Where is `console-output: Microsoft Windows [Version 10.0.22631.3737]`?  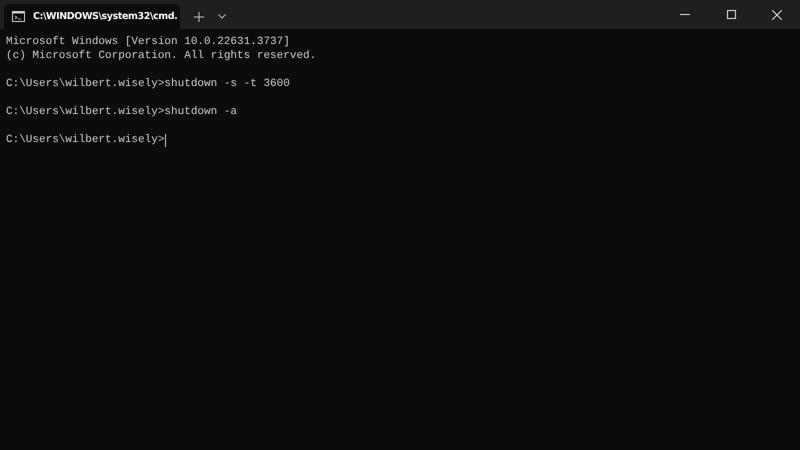
console-output: Microsoft Windows [Version 10.0.22631.3737] is located at coordinates (148, 42).